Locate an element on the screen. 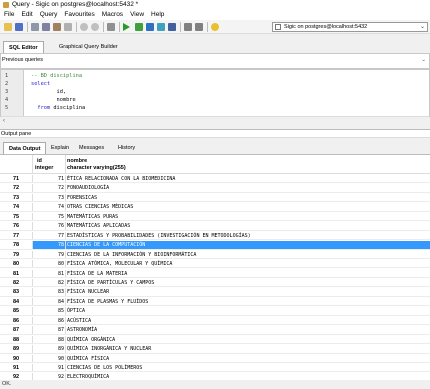  cell-nombre: CIENCIAS DE LA COMPUTACIÓN is located at coordinates (106, 245).